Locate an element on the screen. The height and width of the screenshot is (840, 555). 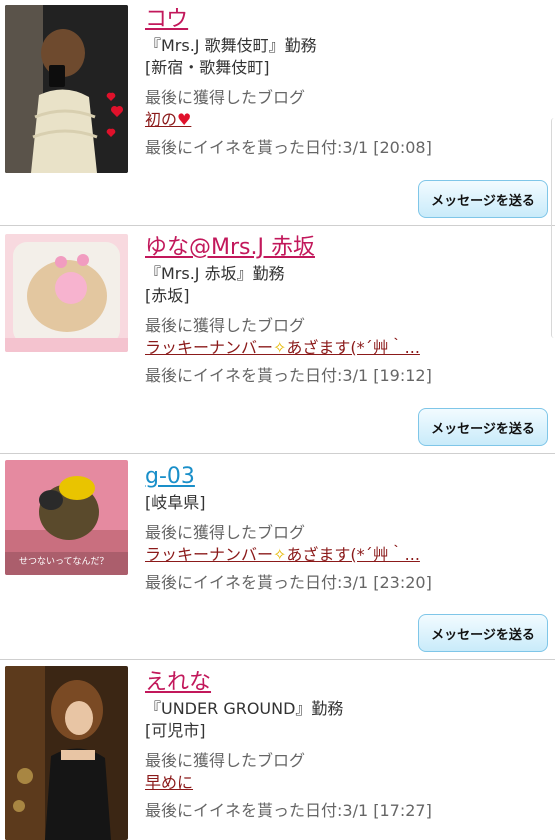
blog-link: 早めに is located at coordinates (295, 783).